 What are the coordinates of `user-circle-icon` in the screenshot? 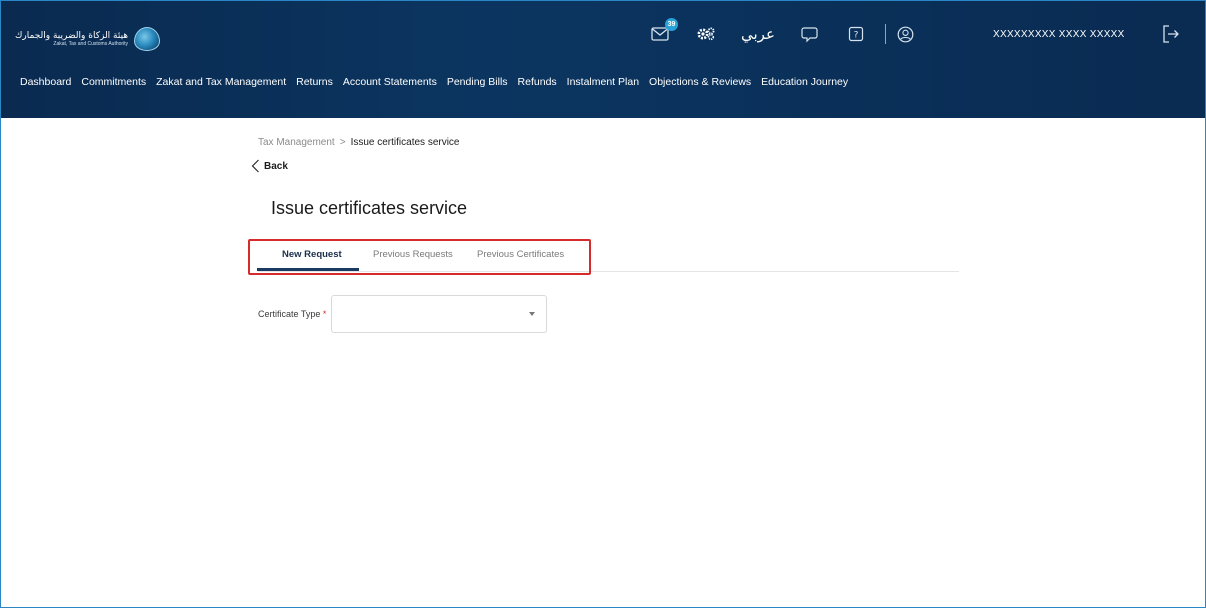 It's located at (906, 34).